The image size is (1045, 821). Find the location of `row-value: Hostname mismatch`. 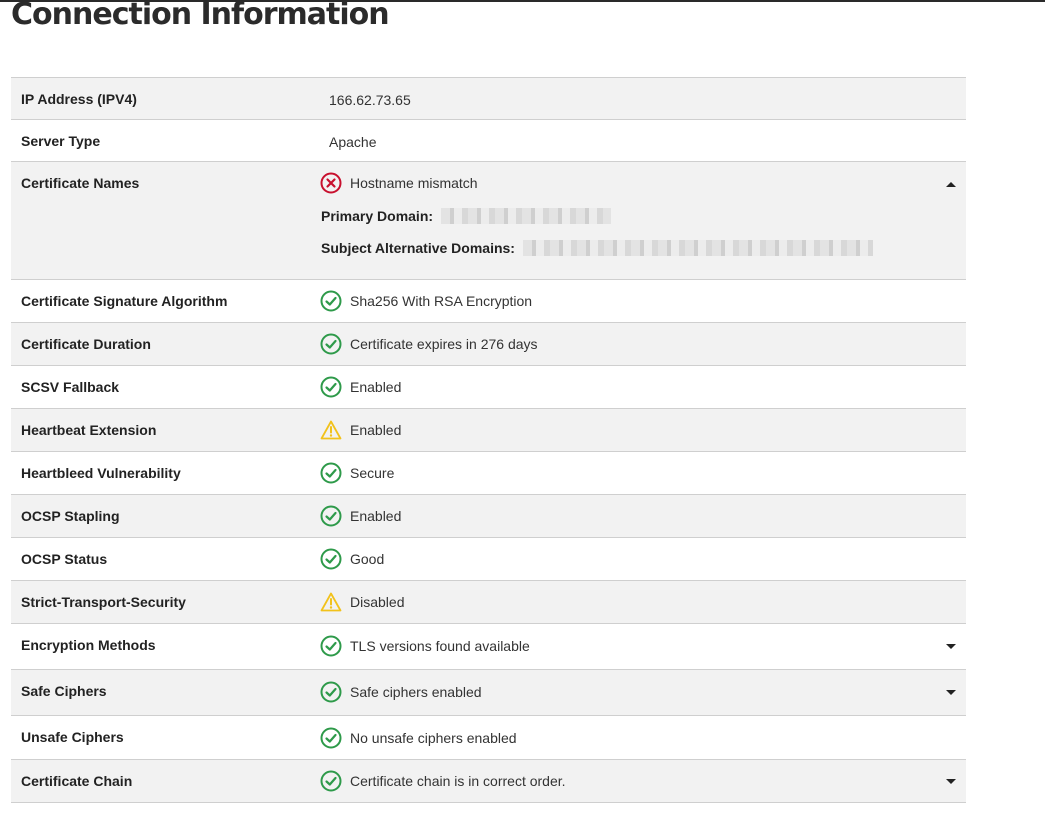

row-value: Hostname mismatch is located at coordinates (399, 183).